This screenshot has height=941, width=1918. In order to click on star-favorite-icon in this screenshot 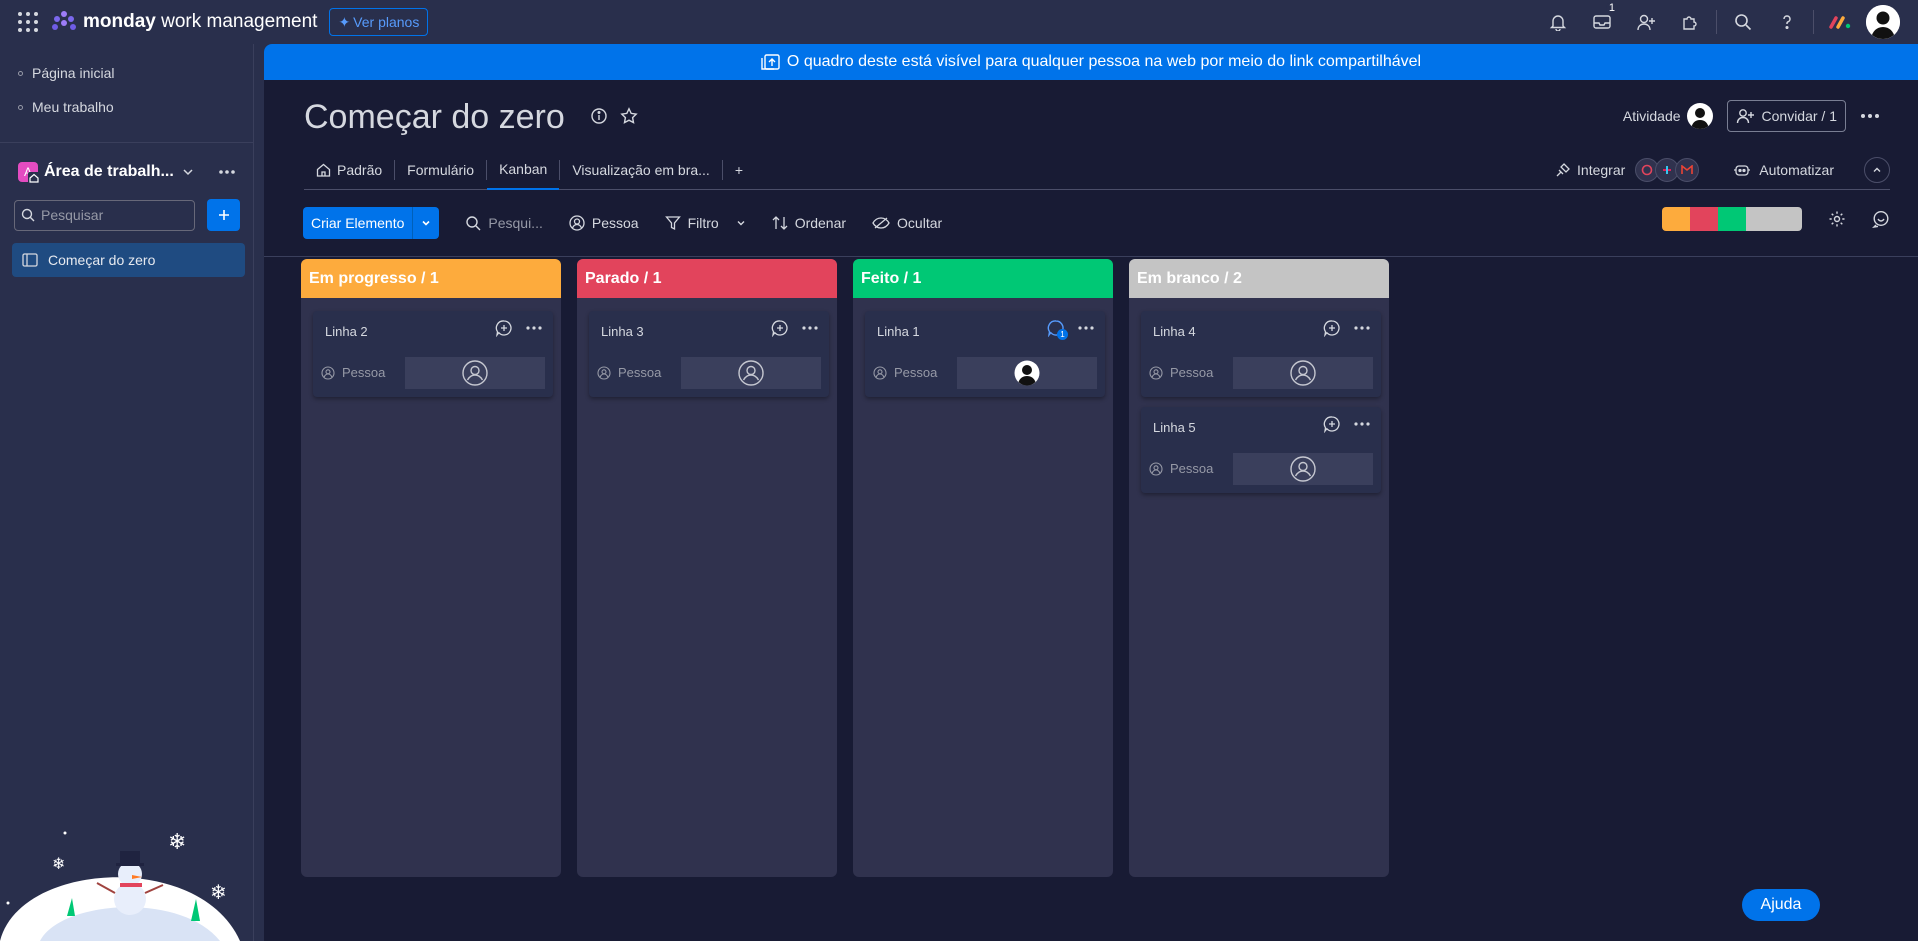, I will do `click(629, 116)`.